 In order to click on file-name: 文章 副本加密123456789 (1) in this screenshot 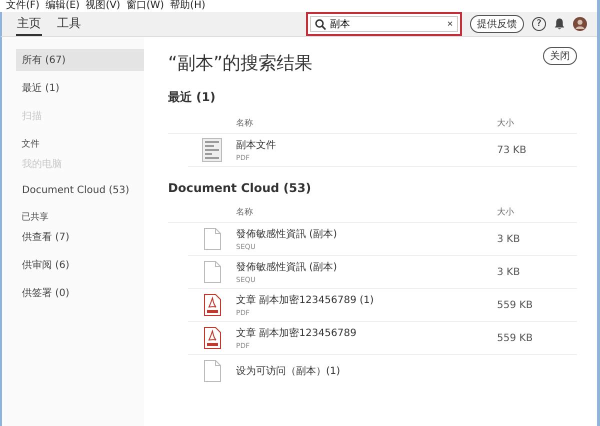, I will do `click(366, 300)`.